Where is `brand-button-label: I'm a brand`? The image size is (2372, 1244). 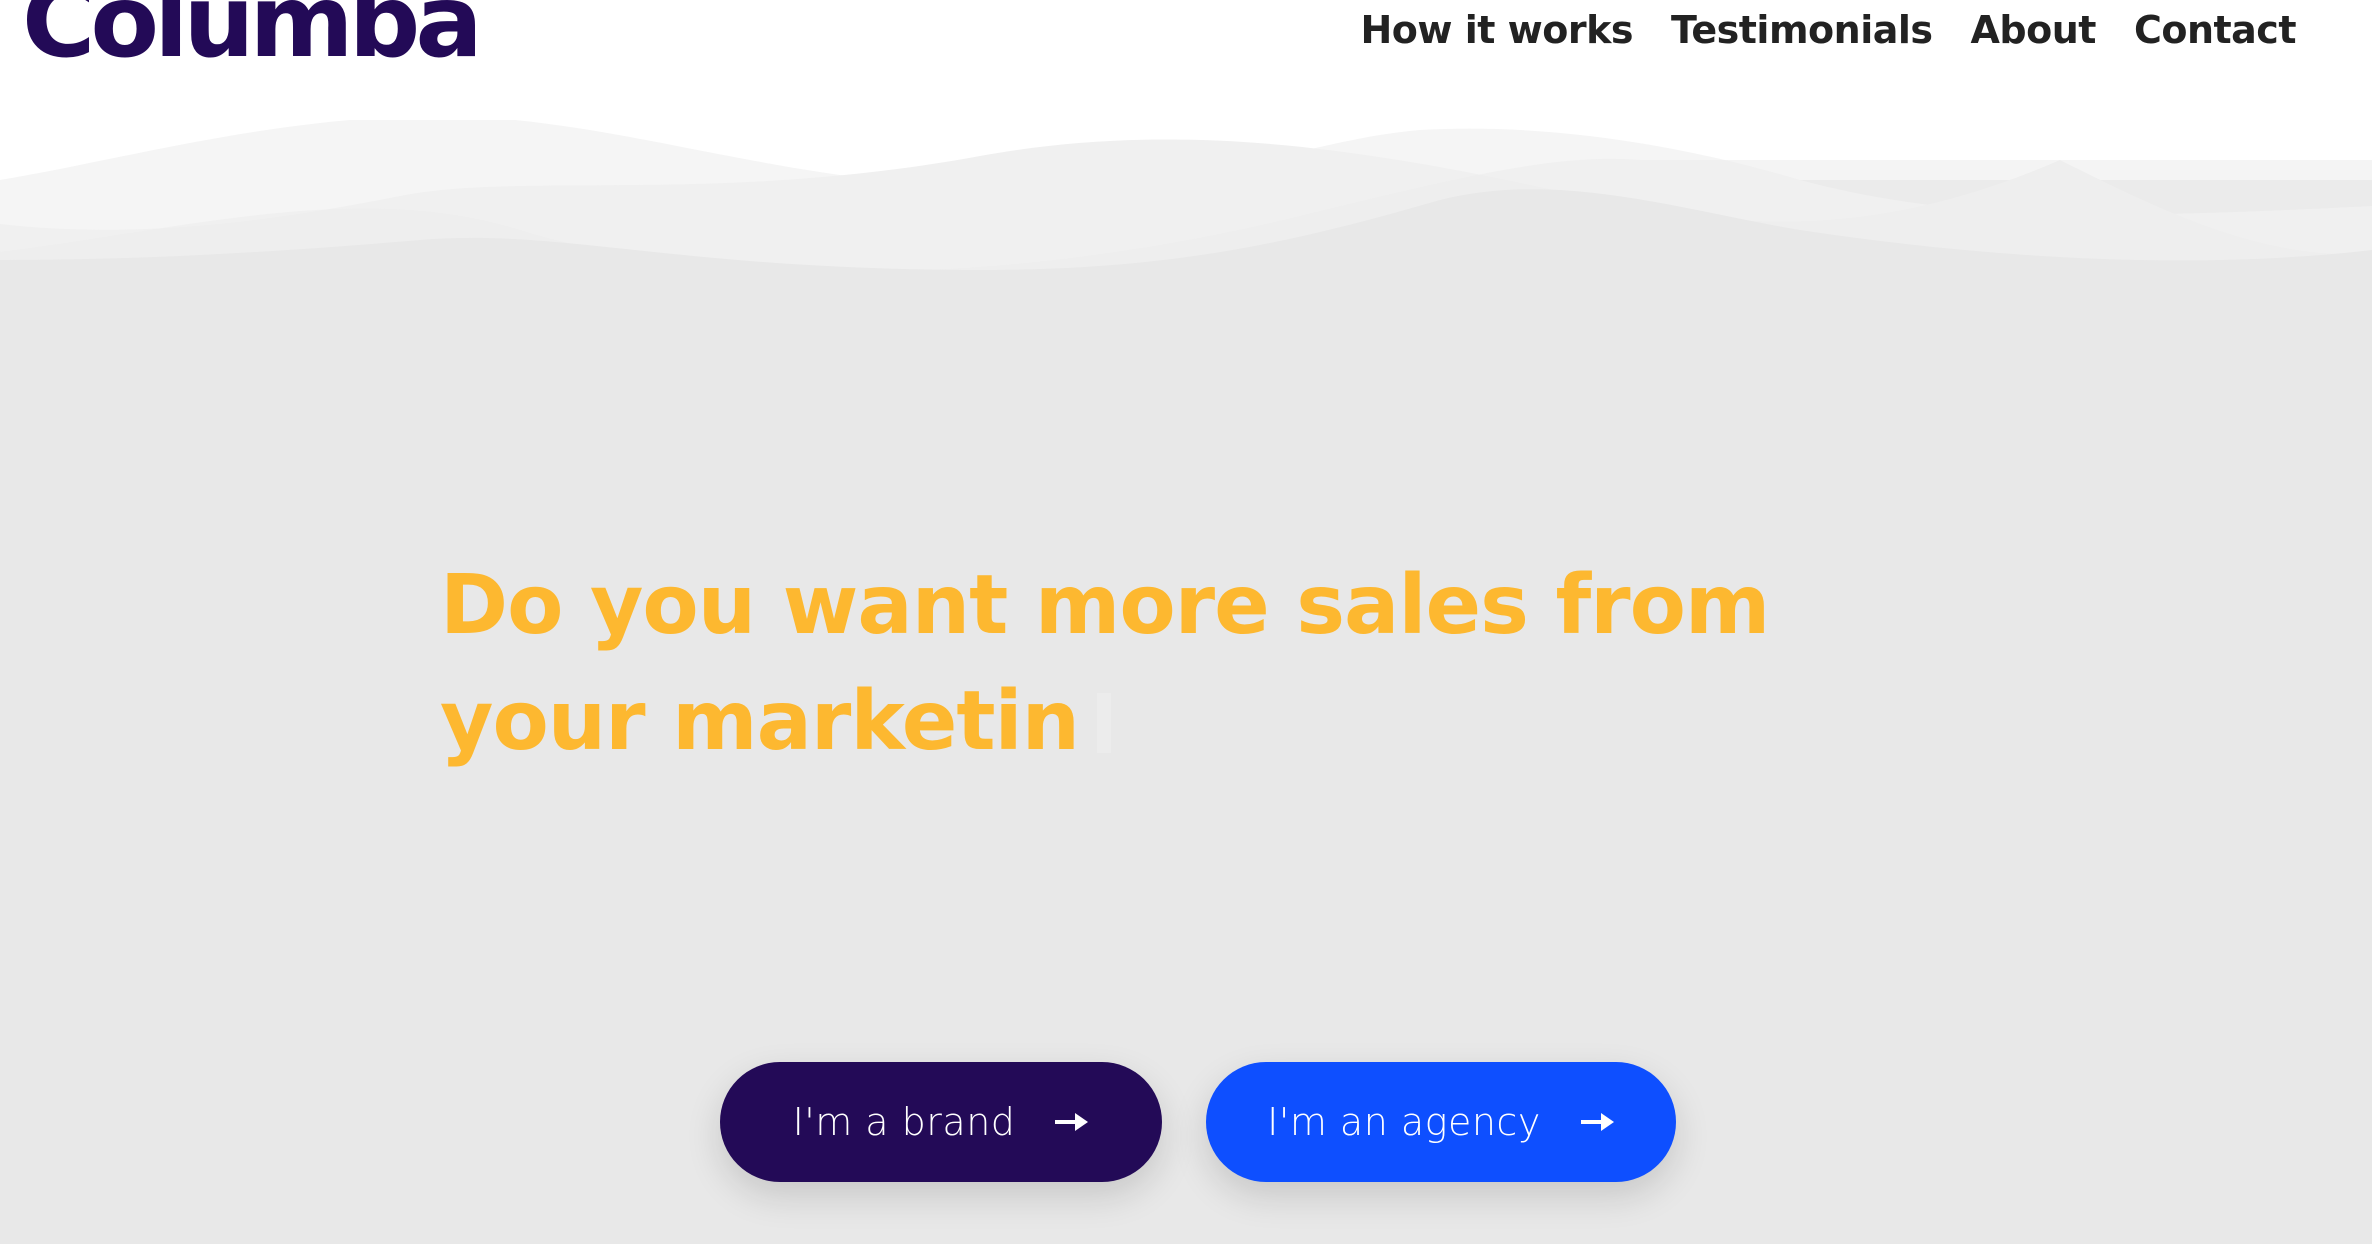
brand-button-label: I'm a brand is located at coordinates (904, 1122).